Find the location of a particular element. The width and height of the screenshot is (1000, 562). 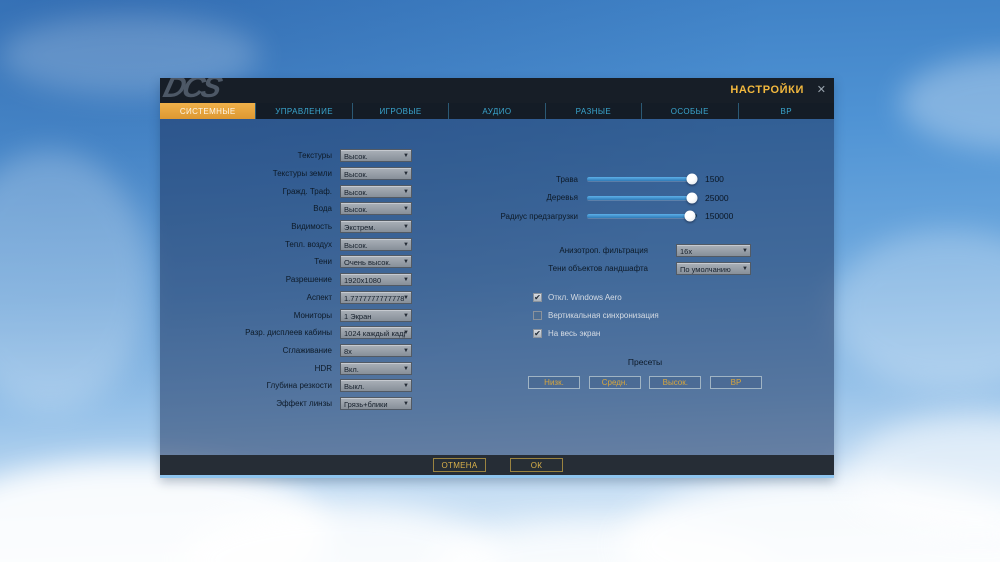

presets-title: Пресеты is located at coordinates (645, 362).